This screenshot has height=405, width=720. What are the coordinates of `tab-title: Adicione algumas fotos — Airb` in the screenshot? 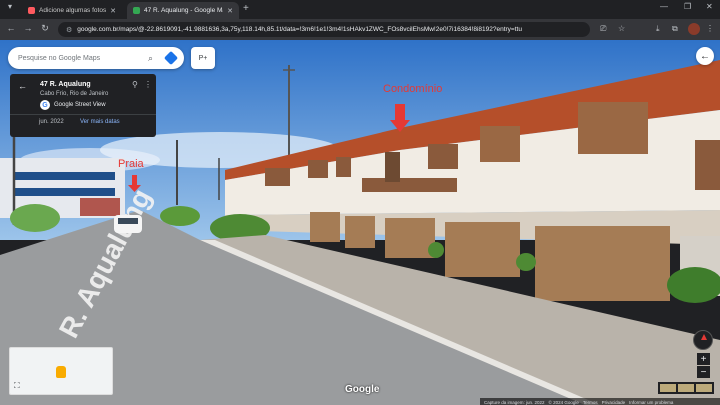 It's located at (73, 10).